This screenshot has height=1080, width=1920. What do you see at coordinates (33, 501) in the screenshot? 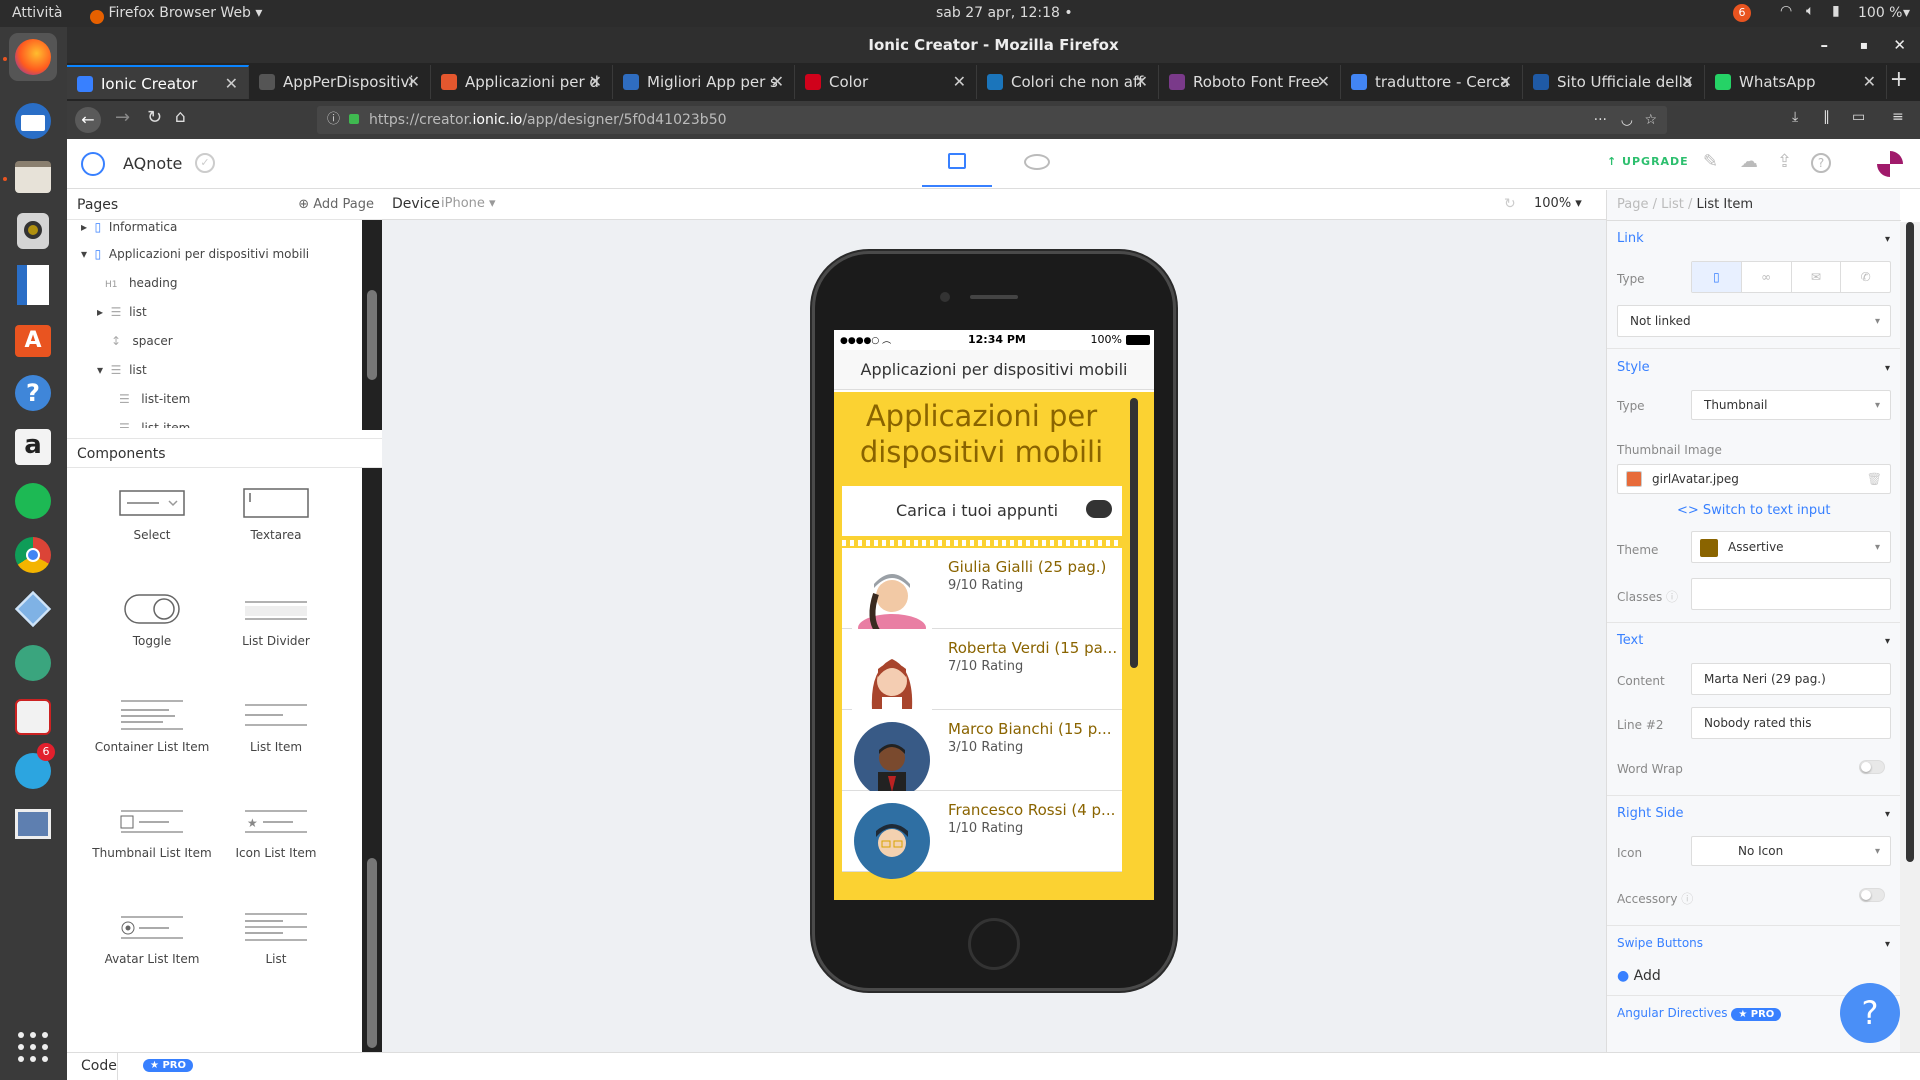
I see `spotify-dock-icon` at bounding box center [33, 501].